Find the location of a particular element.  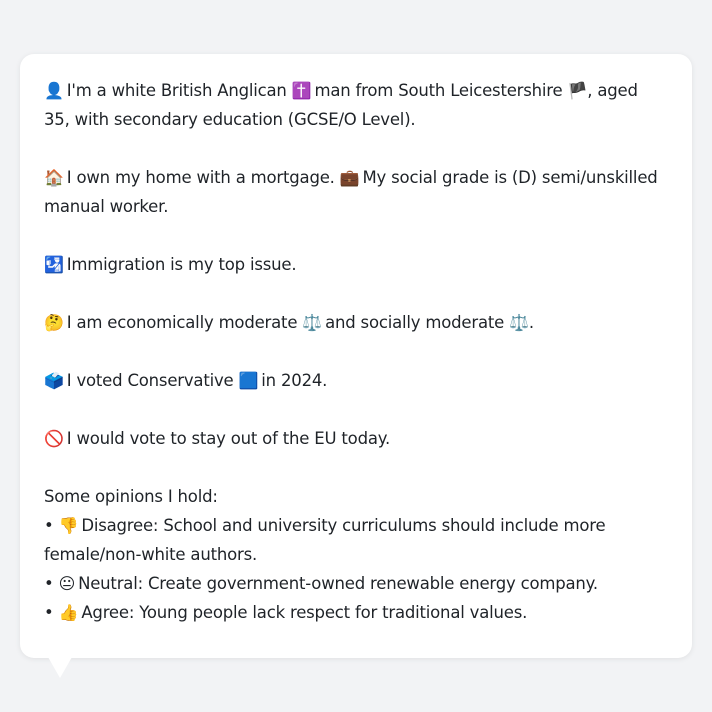

social-text: and socially moderate is located at coordinates (415, 322).